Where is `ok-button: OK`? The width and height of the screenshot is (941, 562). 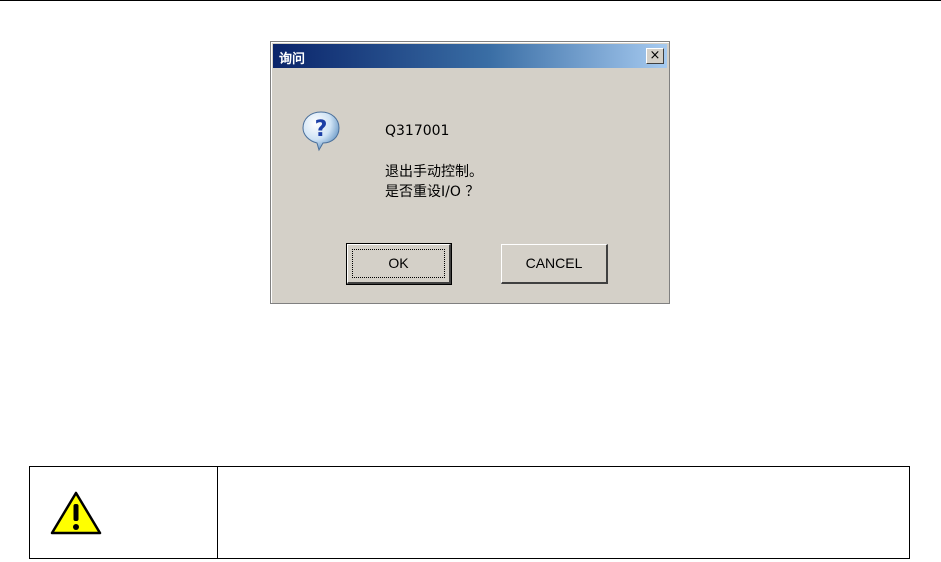 ok-button: OK is located at coordinates (399, 264).